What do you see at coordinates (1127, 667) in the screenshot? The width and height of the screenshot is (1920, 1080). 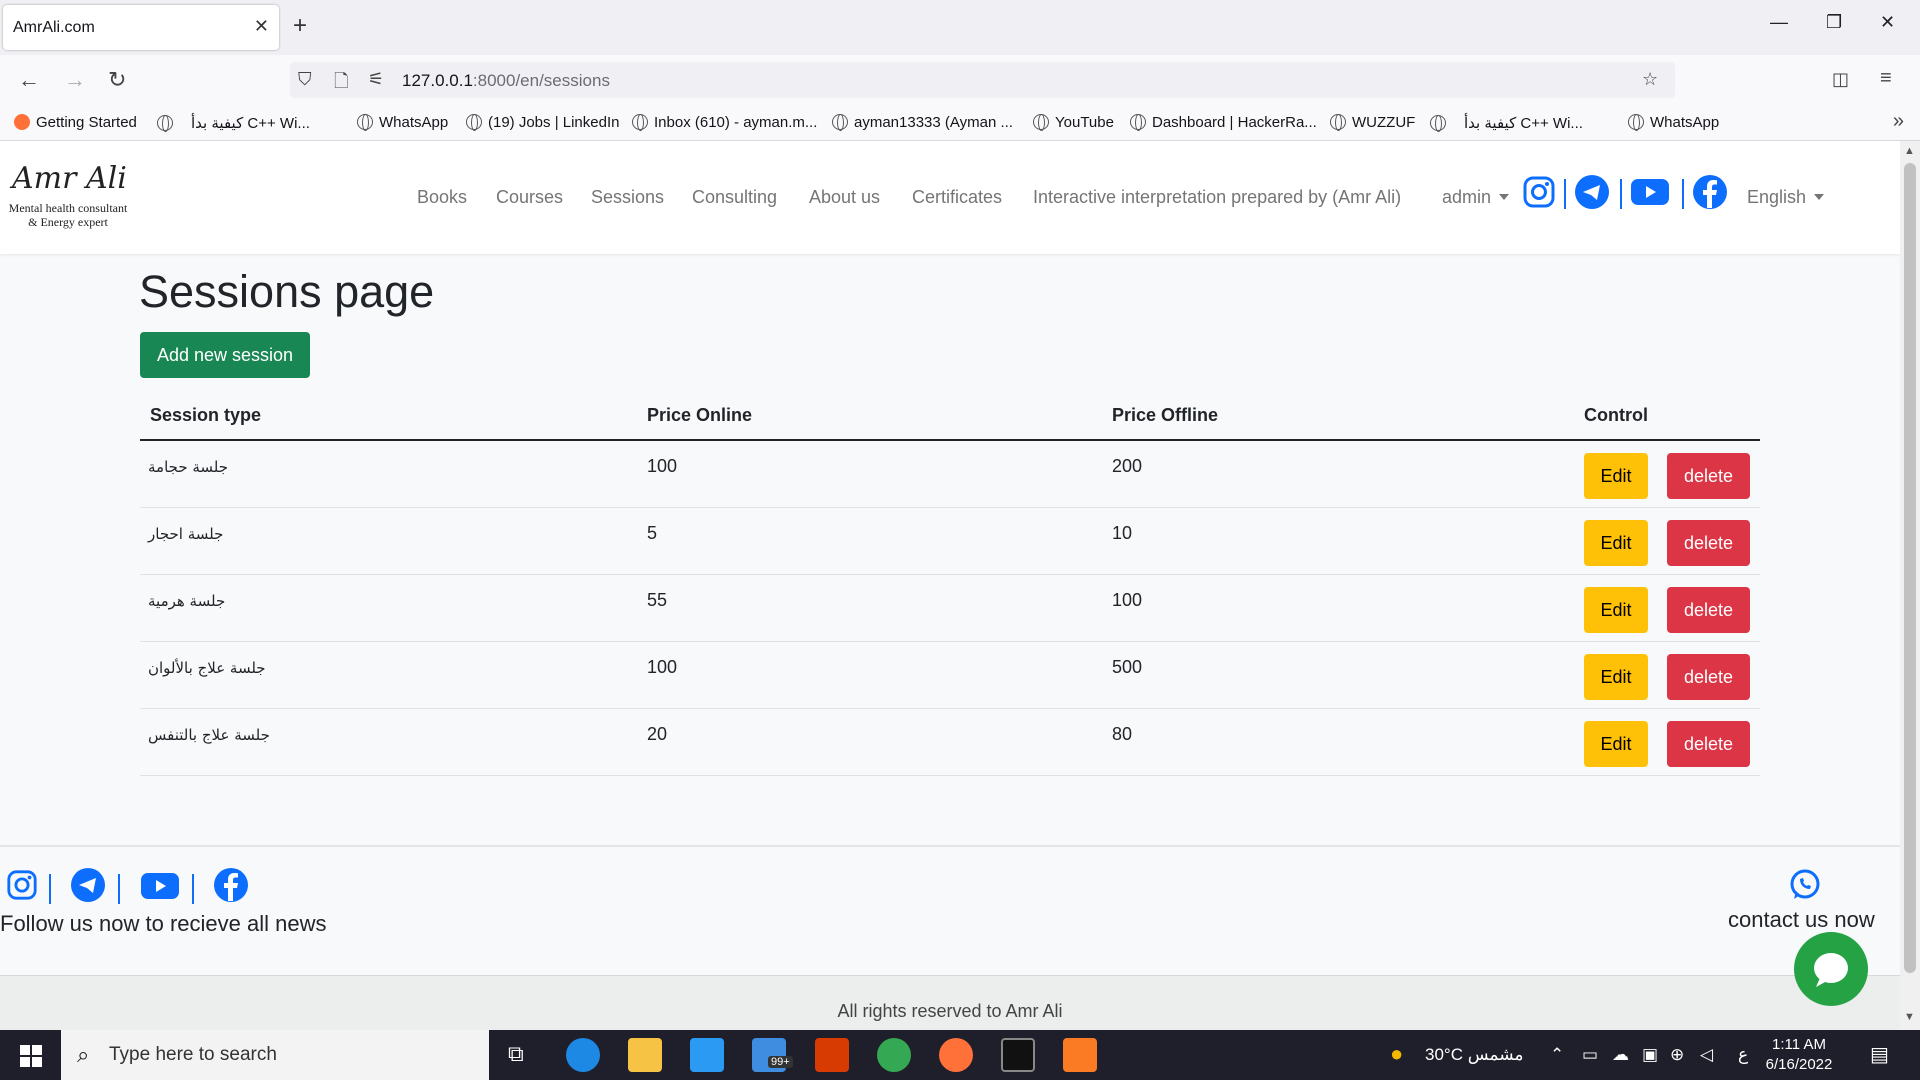 I see `price-offline: 500` at bounding box center [1127, 667].